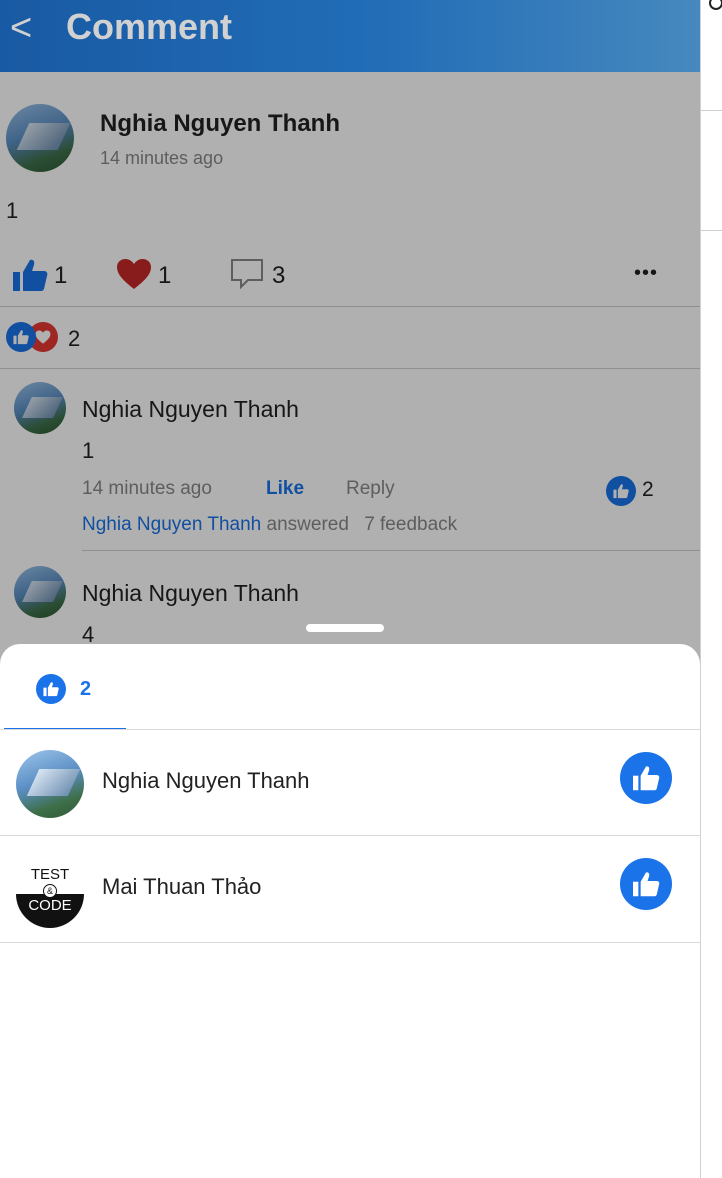 The width and height of the screenshot is (722, 1178). I want to click on test-code-logo-avatar: TEST & CODE, so click(50, 894).